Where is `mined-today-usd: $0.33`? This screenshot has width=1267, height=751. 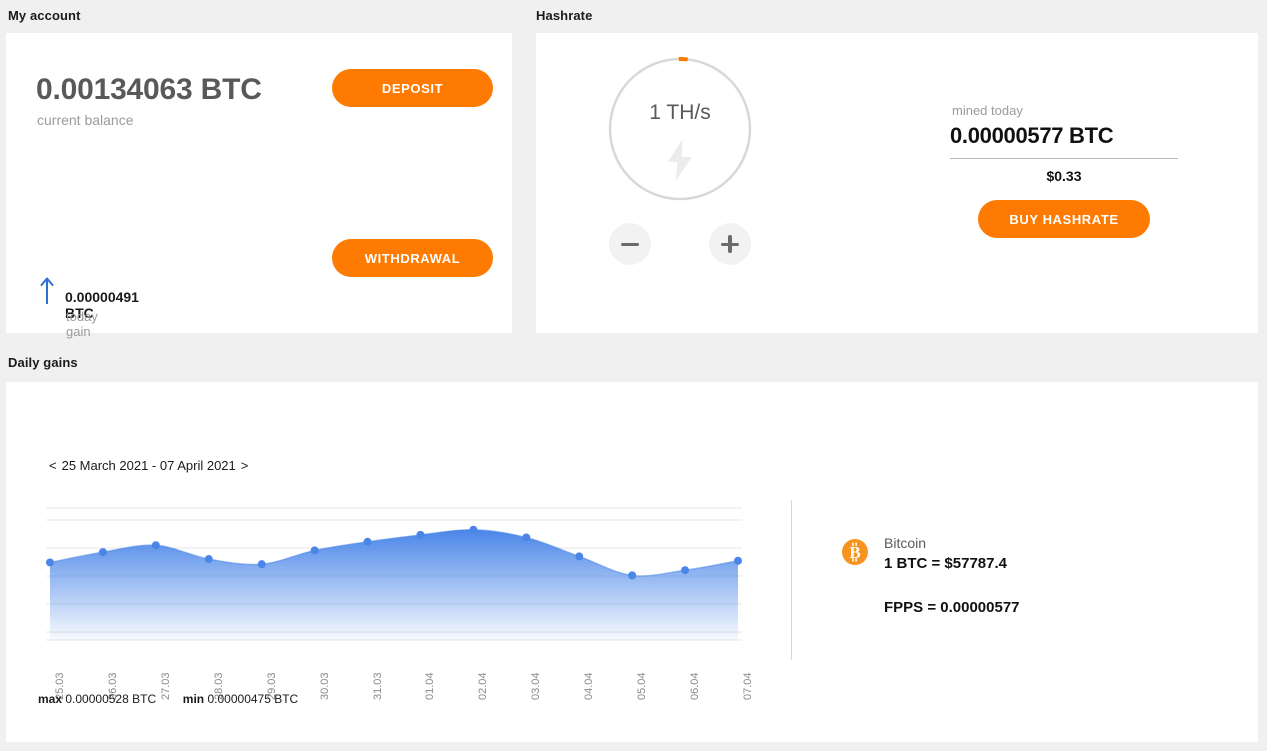
mined-today-usd: $0.33 is located at coordinates (1064, 176).